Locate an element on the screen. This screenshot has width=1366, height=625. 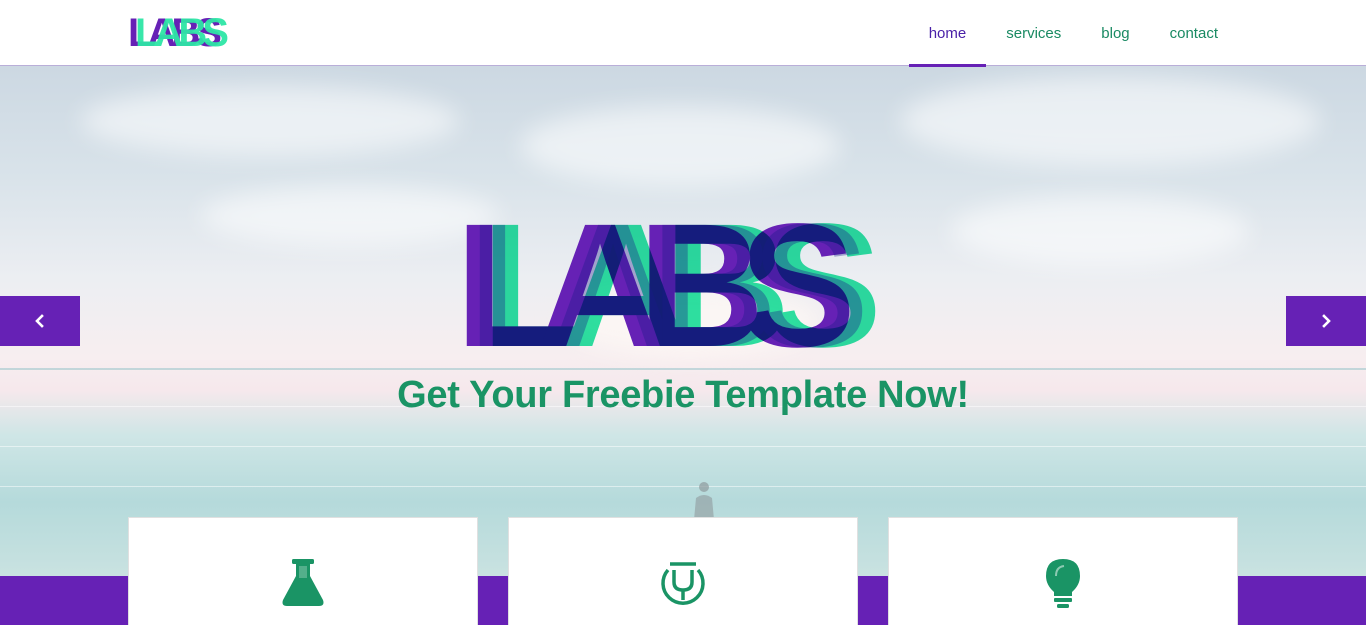
hero-tagline: Get Your Freebie Template Now! is located at coordinates (683, 395).